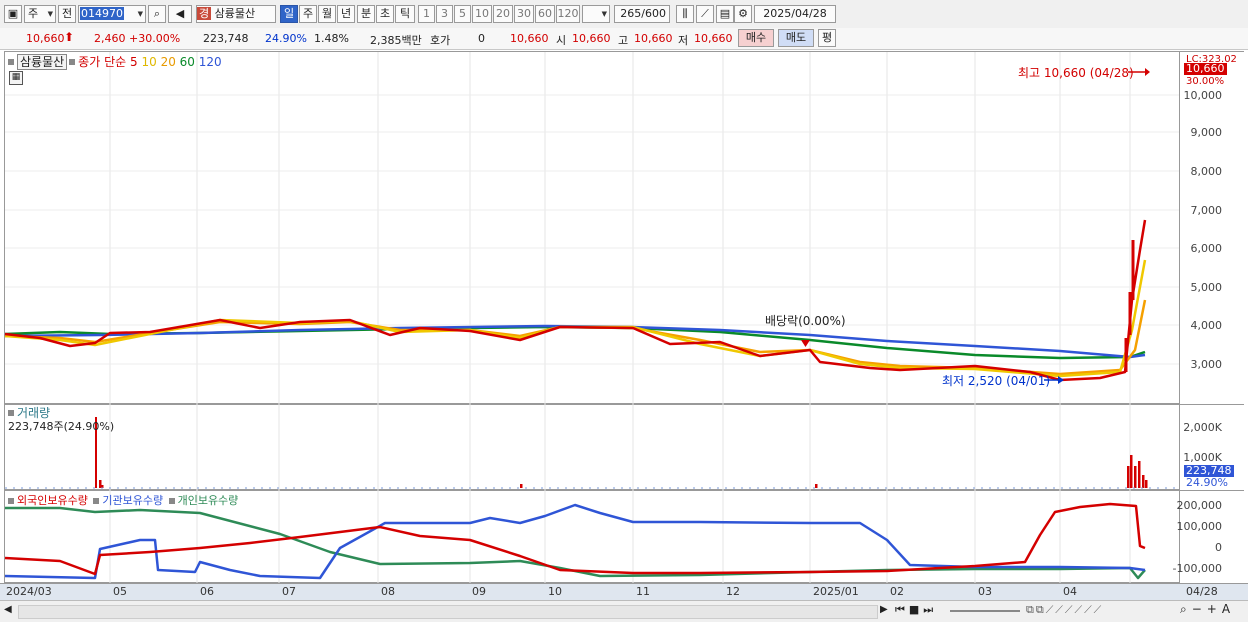 This screenshot has width=1248, height=622. I want to click on x-label: 02, so click(897, 591).